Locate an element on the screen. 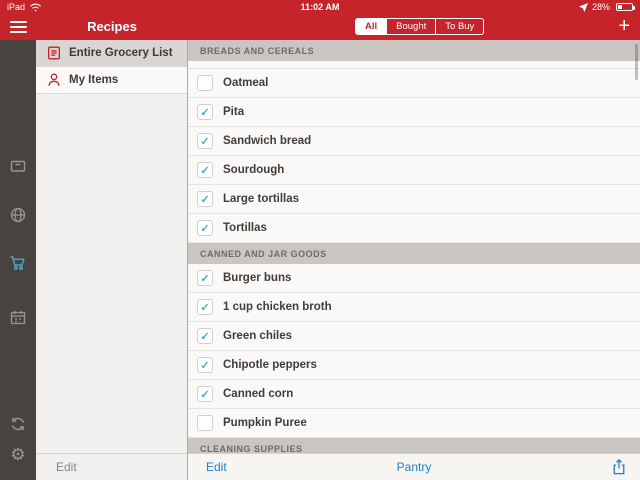  item-label: Oatmeal is located at coordinates (246, 83).